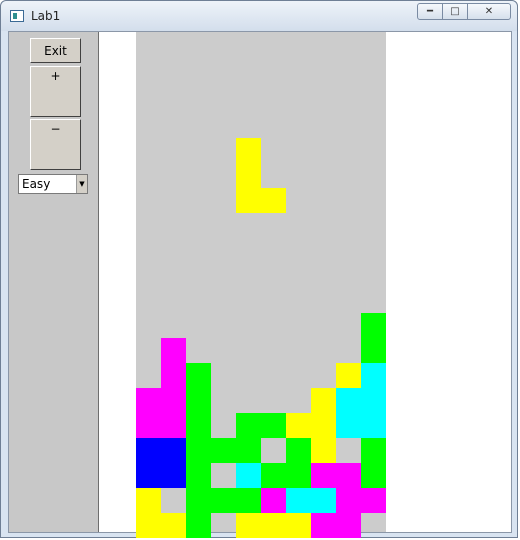 This screenshot has height=540, width=520. Describe the element at coordinates (259, 16) in the screenshot. I see `title-bar: Lab1 ━ □ ✕` at that location.